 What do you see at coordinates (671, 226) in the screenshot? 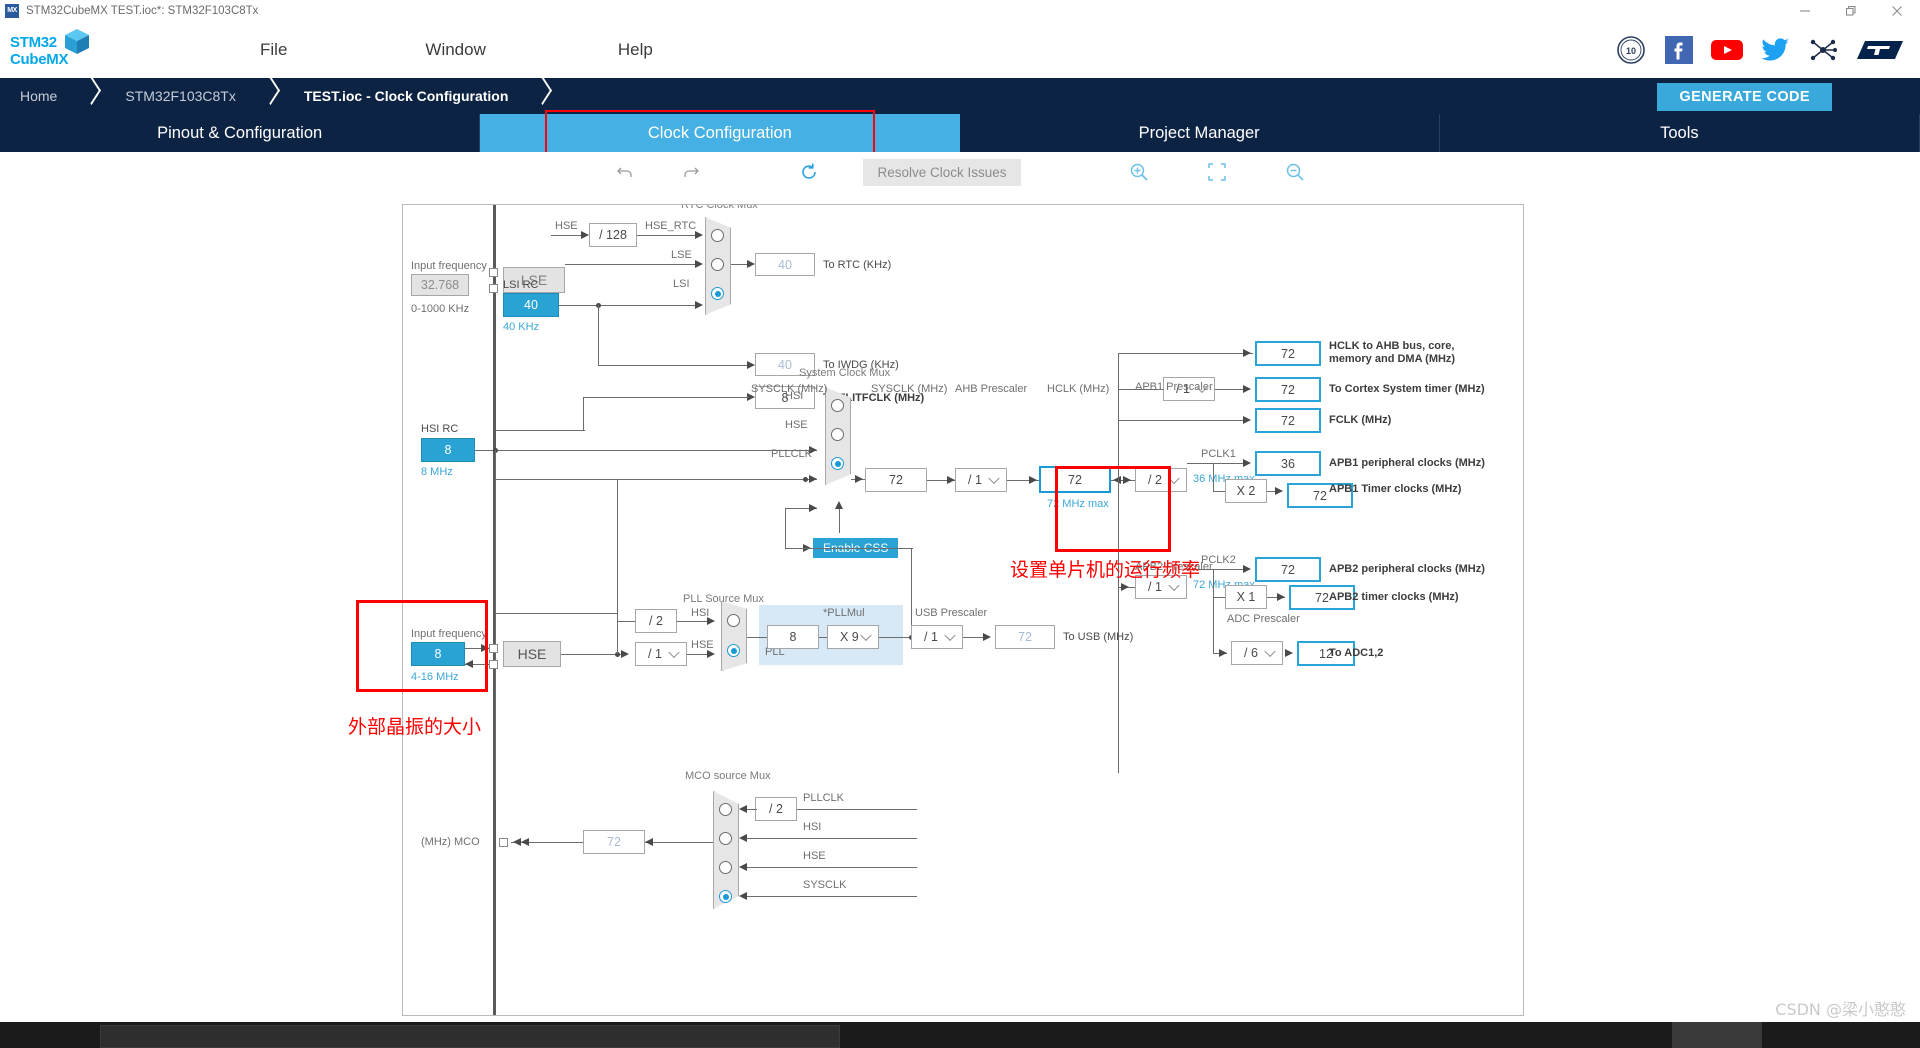
I see `hse-rtc-output-label: HSE_RTC` at bounding box center [671, 226].